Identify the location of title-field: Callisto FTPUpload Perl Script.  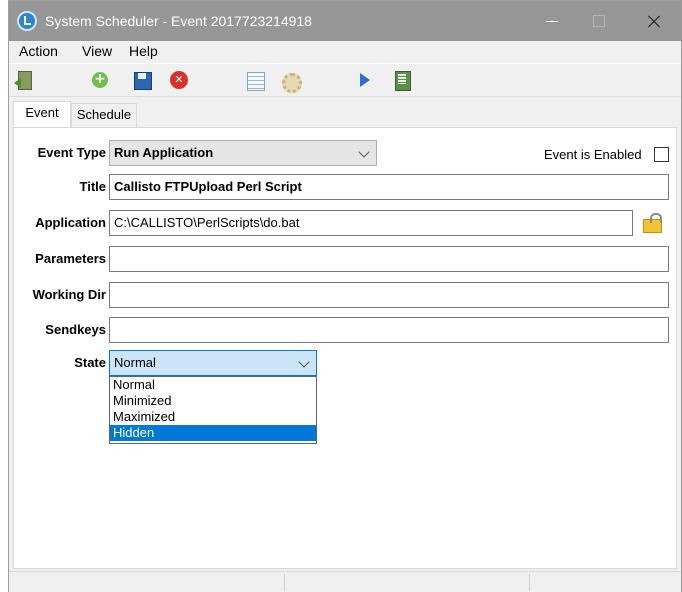
(389, 187).